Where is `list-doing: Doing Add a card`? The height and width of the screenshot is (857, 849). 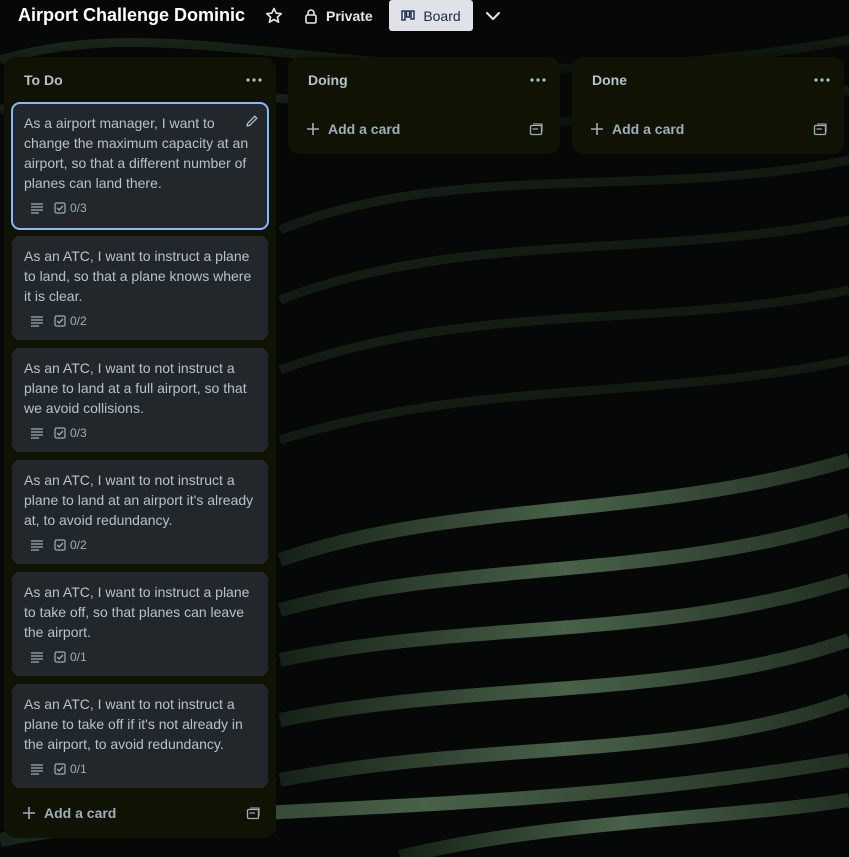
list-doing: Doing Add a card is located at coordinates (424, 105).